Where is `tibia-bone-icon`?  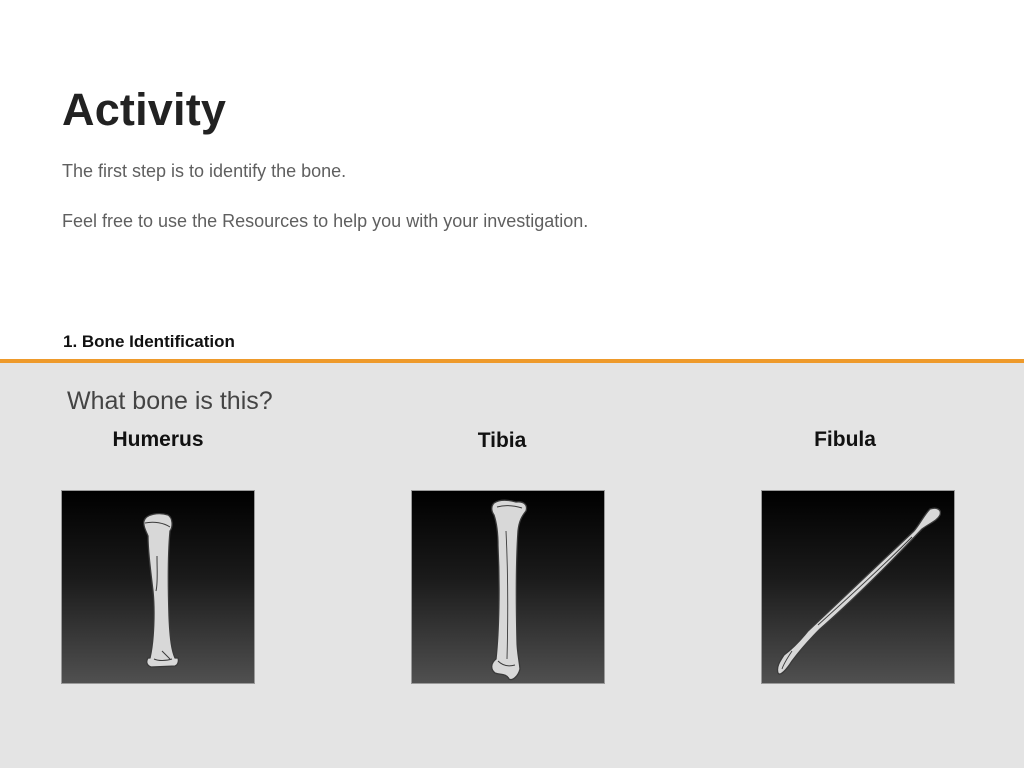
tibia-bone-icon is located at coordinates (509, 590).